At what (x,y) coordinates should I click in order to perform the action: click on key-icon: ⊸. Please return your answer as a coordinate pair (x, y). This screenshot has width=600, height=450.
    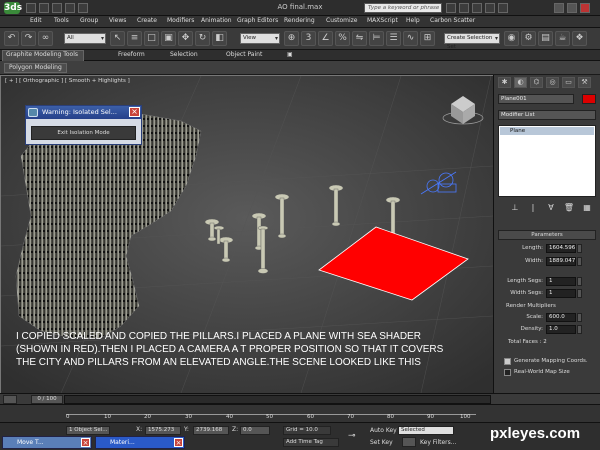
    Looking at the image, I should click on (352, 436).